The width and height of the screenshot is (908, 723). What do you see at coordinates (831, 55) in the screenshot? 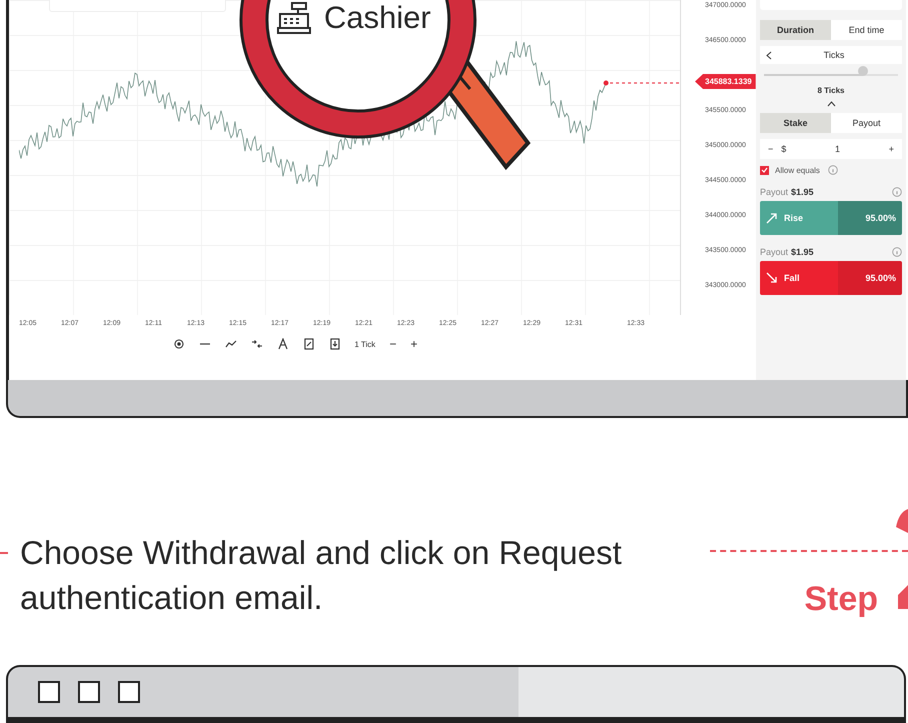
I see `duration-unit-selector: Ticks` at bounding box center [831, 55].